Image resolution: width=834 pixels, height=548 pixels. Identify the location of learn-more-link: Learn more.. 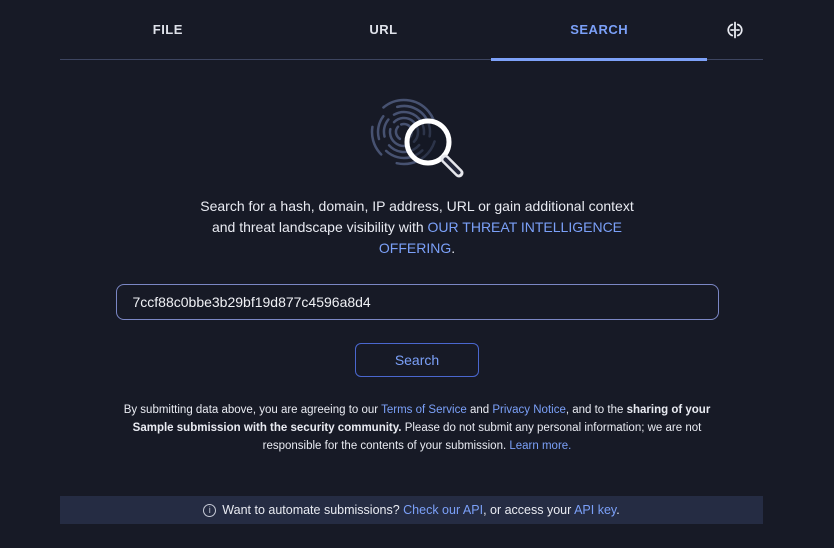
(540, 446).